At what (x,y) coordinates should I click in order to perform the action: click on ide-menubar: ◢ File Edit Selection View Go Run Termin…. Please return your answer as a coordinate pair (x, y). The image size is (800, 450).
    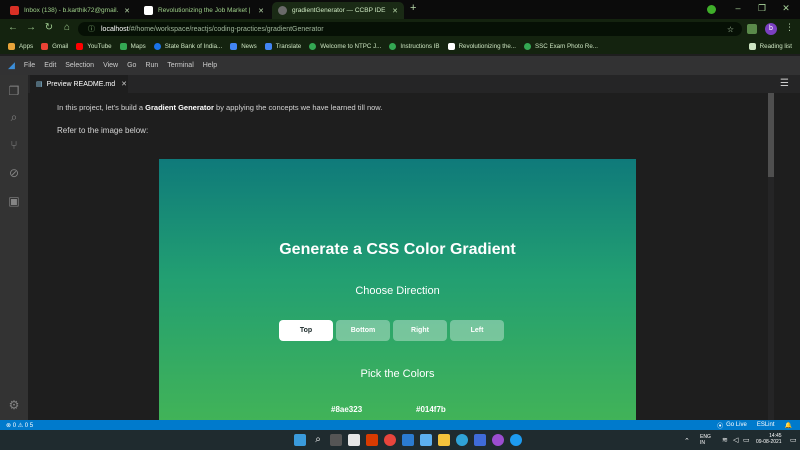
    Looking at the image, I should click on (400, 65).